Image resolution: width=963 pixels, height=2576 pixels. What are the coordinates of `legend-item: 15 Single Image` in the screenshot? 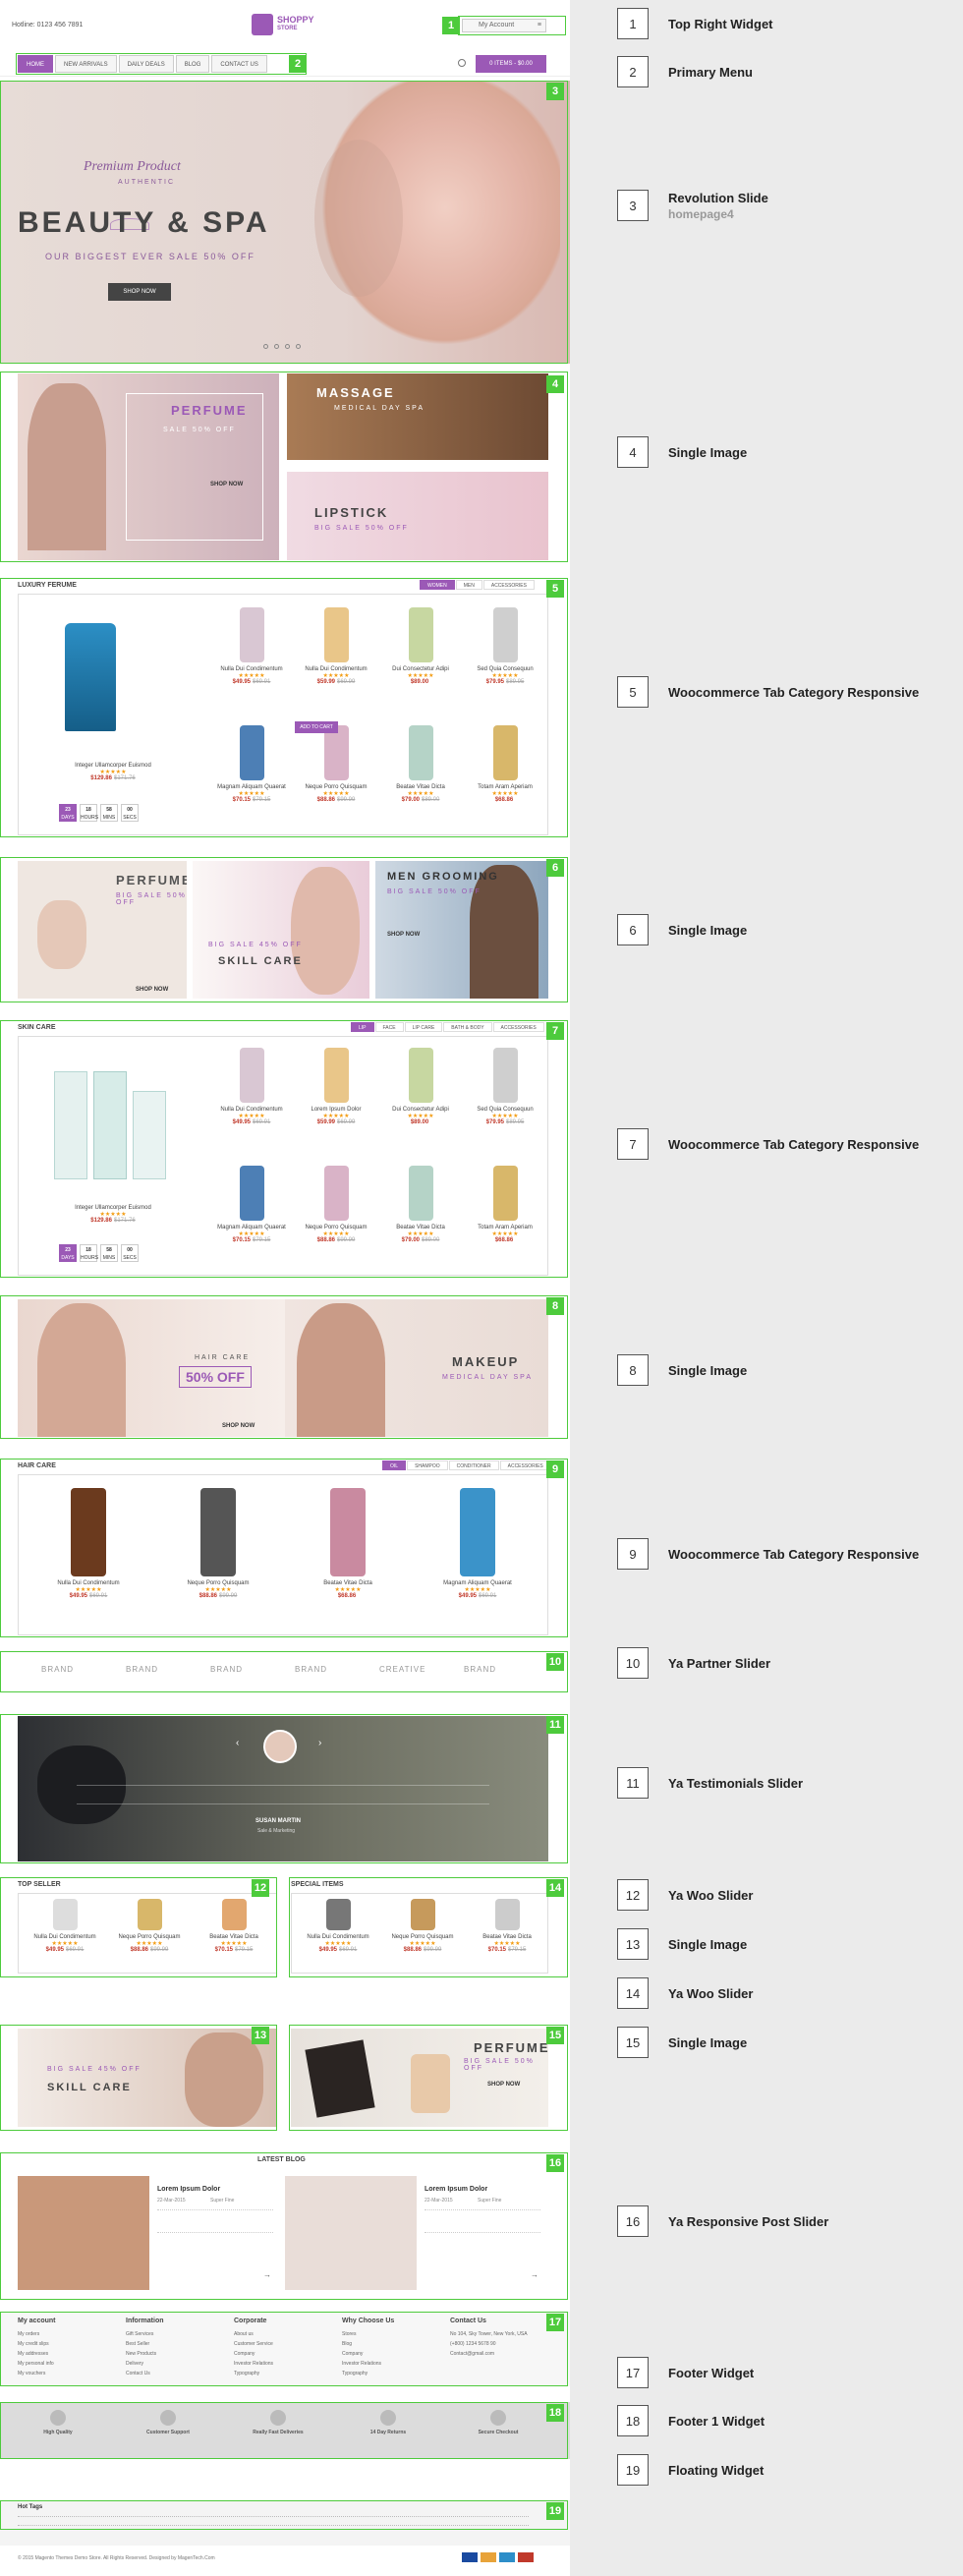 It's located at (682, 2042).